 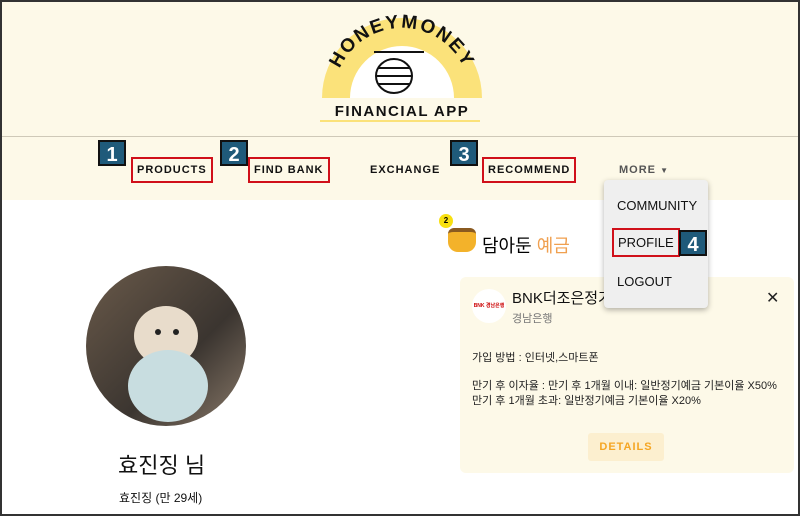 What do you see at coordinates (464, 153) in the screenshot?
I see `annotation-badge-3: 3` at bounding box center [464, 153].